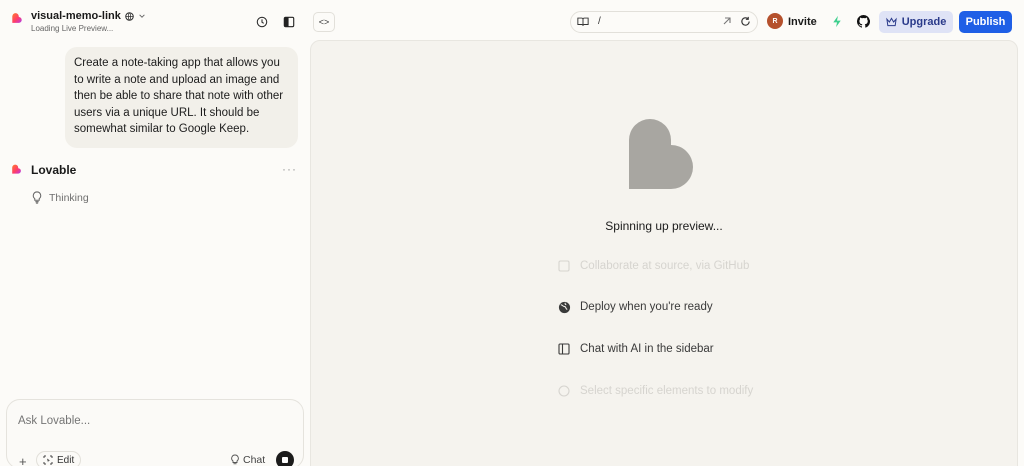 The image size is (1024, 466). Describe the element at coordinates (69, 198) in the screenshot. I see `thinking-status: Thinking` at that location.